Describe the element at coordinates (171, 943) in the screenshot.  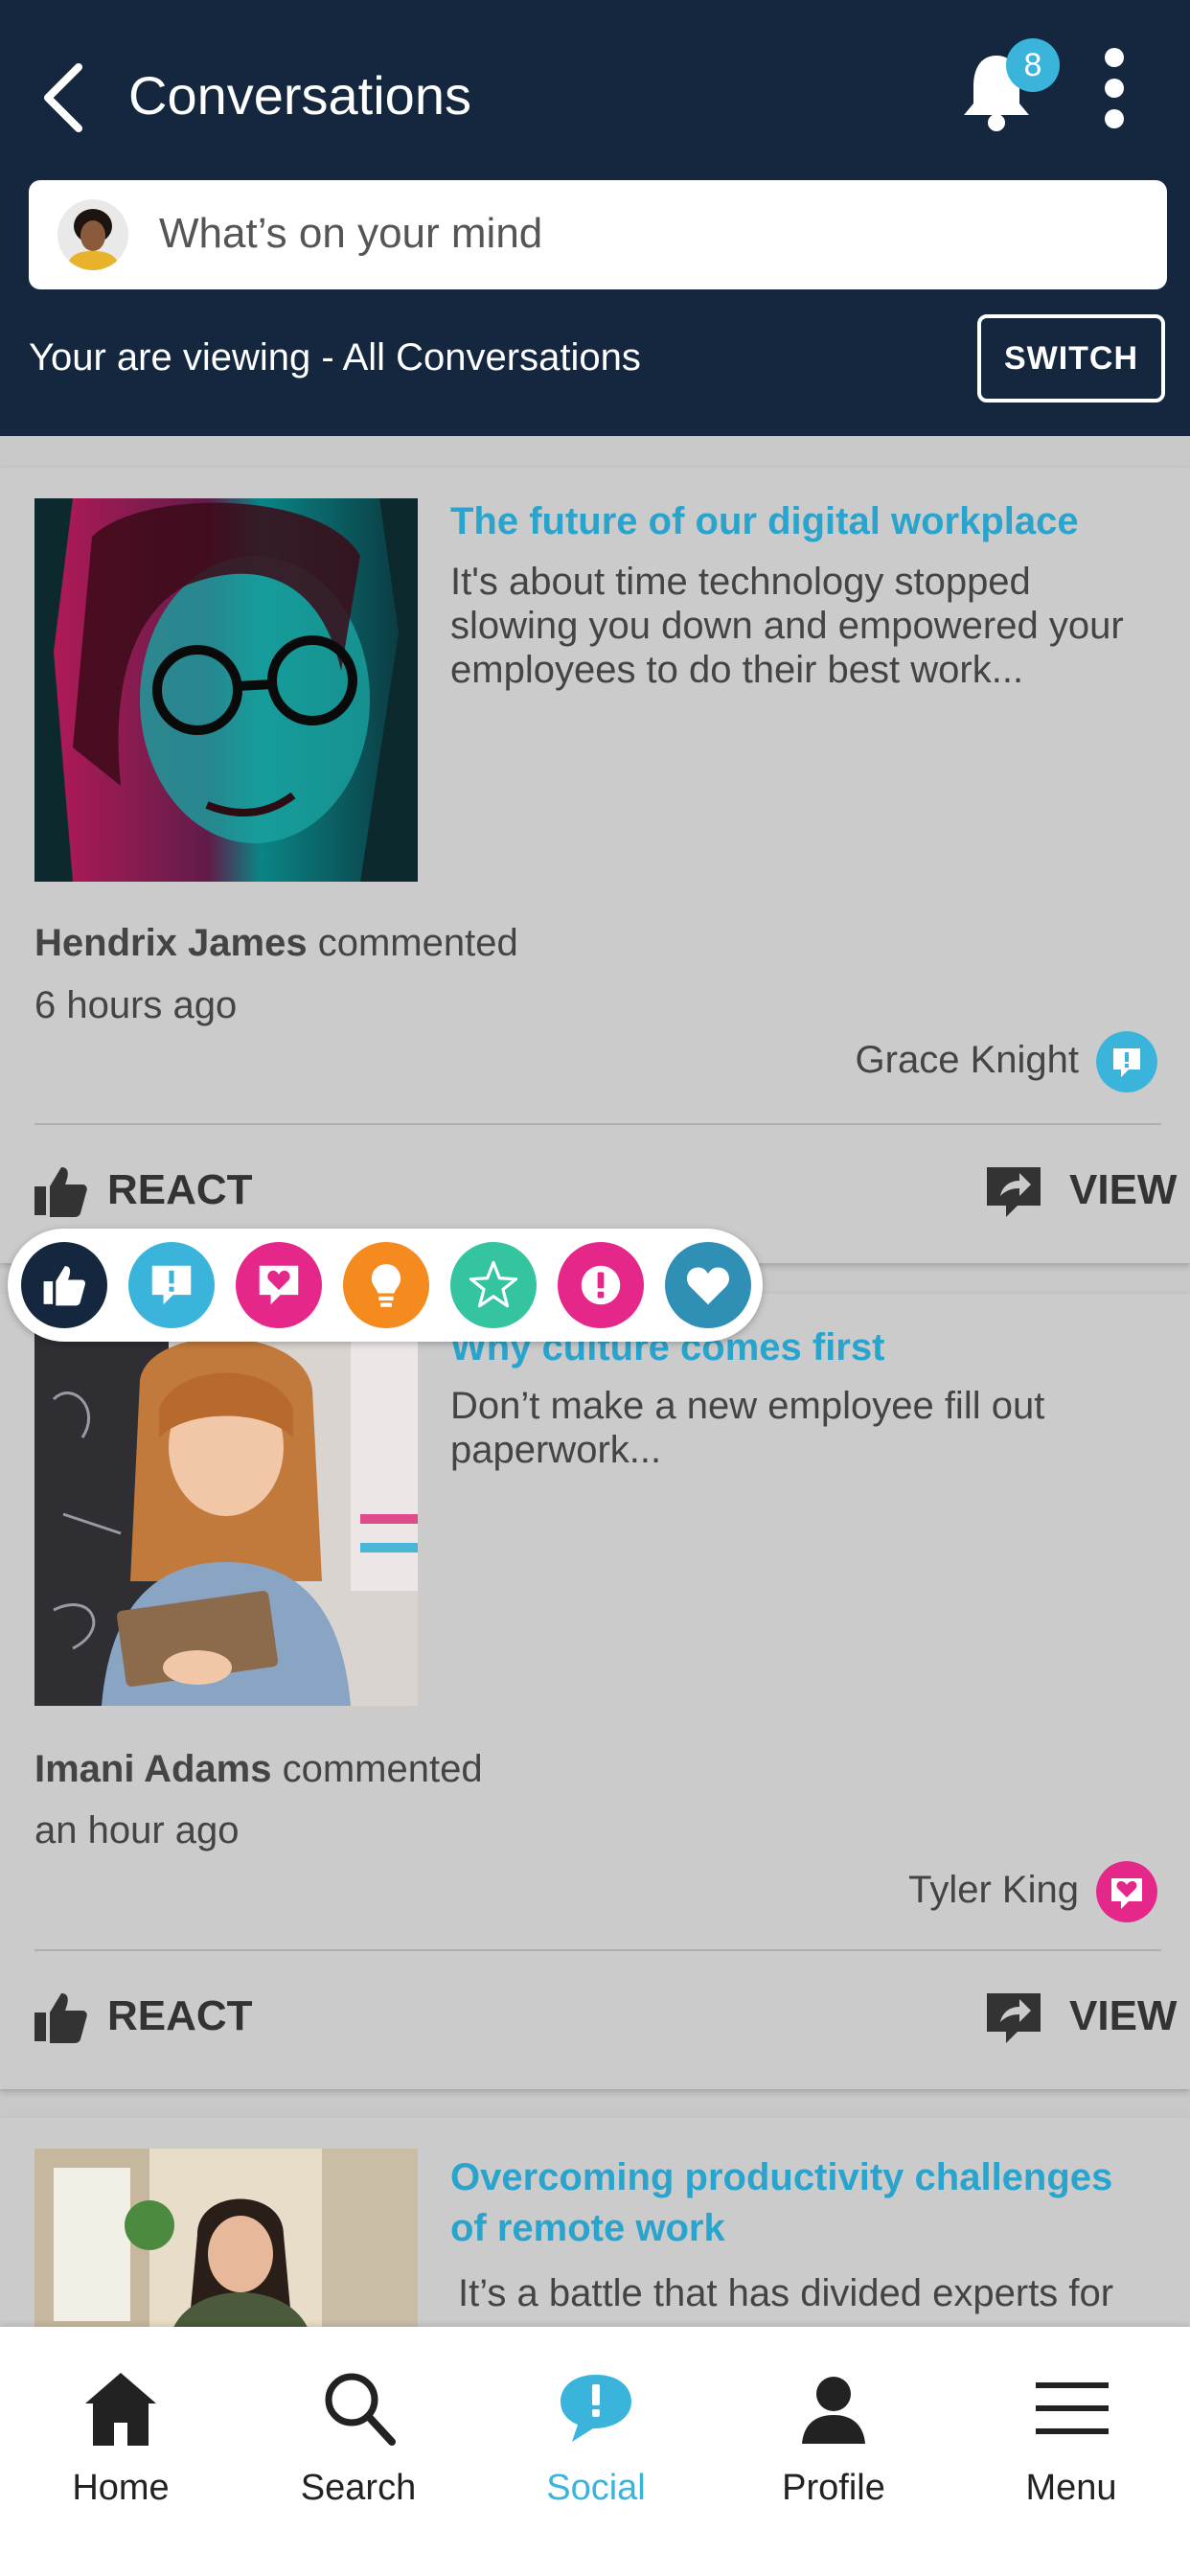
I see `commenter-name: Hendrix James` at that location.